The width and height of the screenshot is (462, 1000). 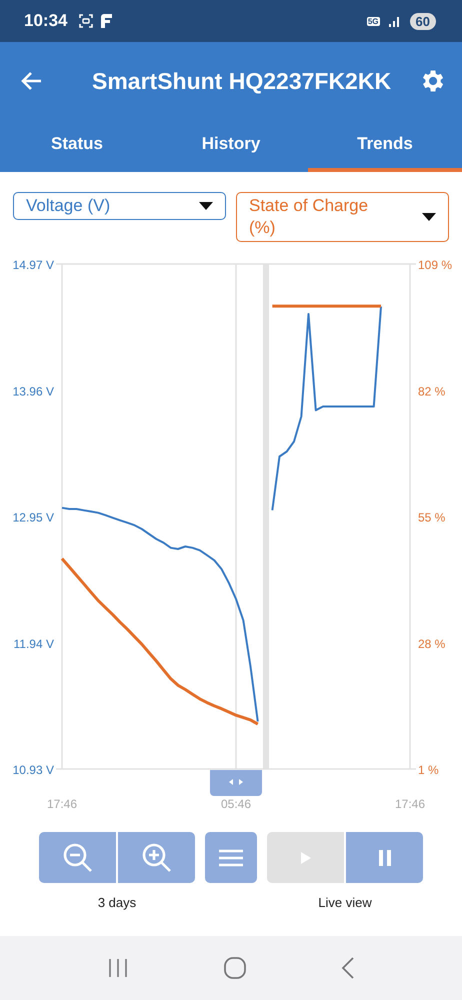 I want to click on back-icon, so click(x=348, y=968).